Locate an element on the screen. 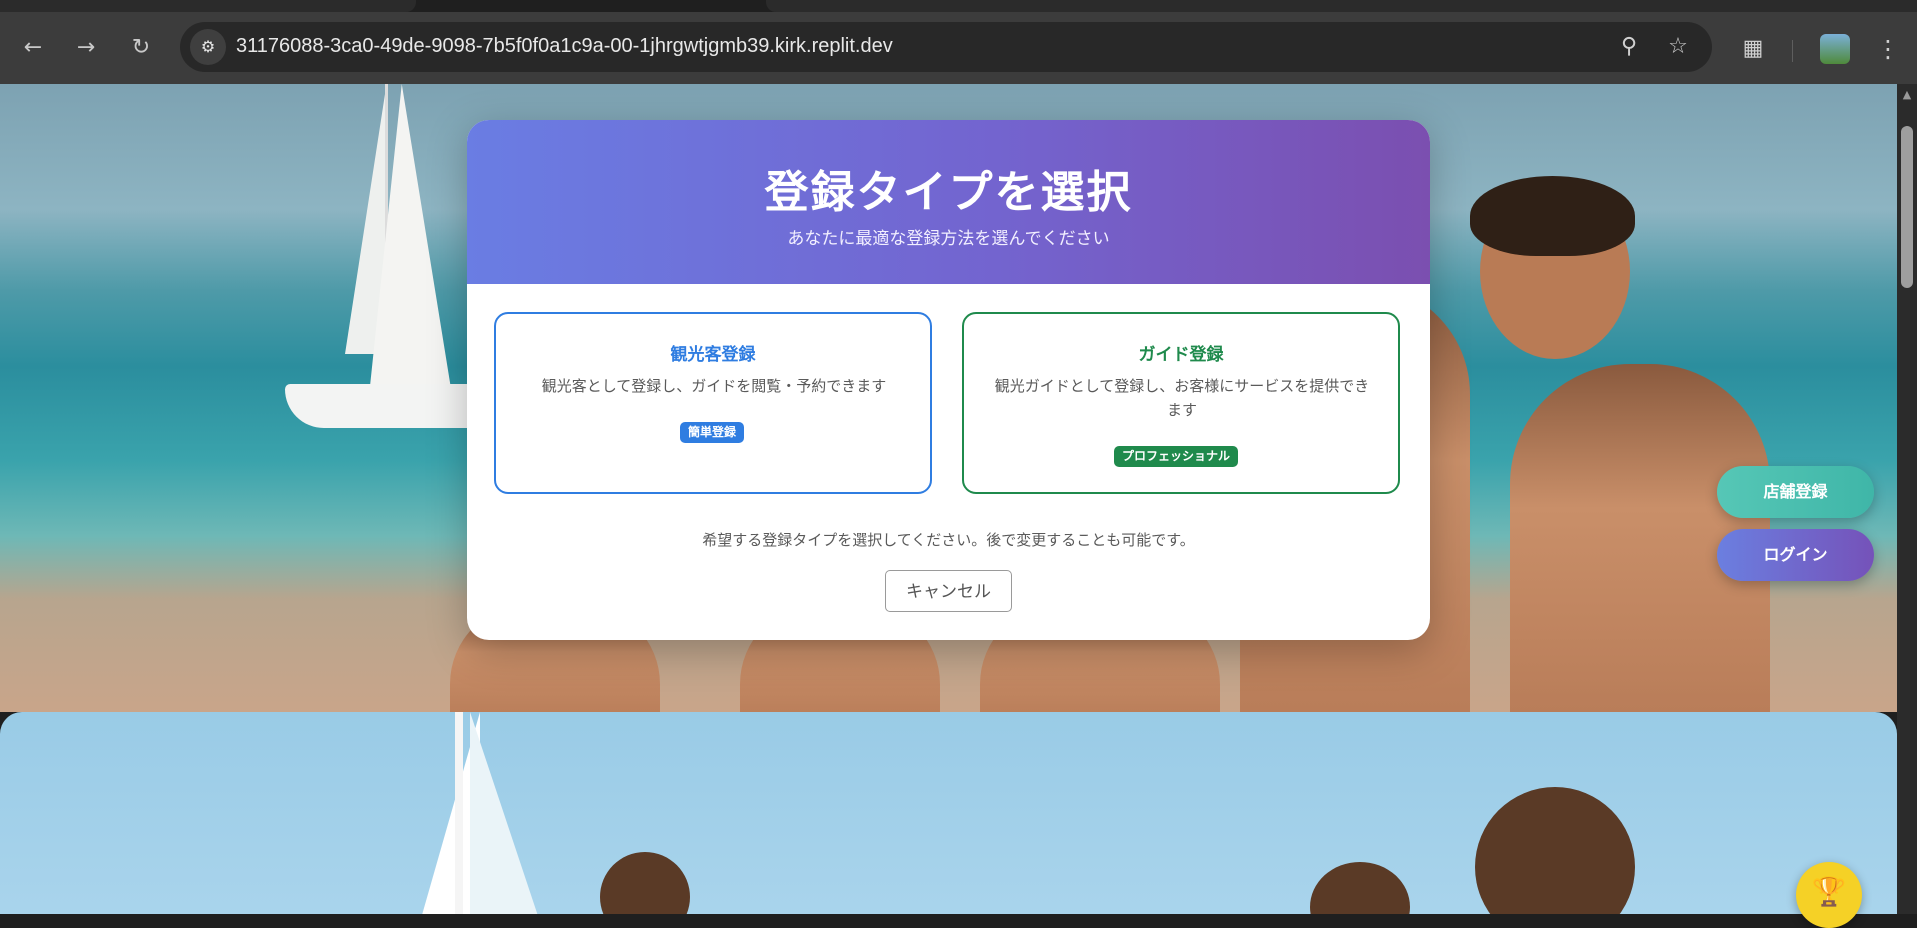 Image resolution: width=1917 pixels, height=928 pixels. scrollbar-thumb is located at coordinates (1907, 207).